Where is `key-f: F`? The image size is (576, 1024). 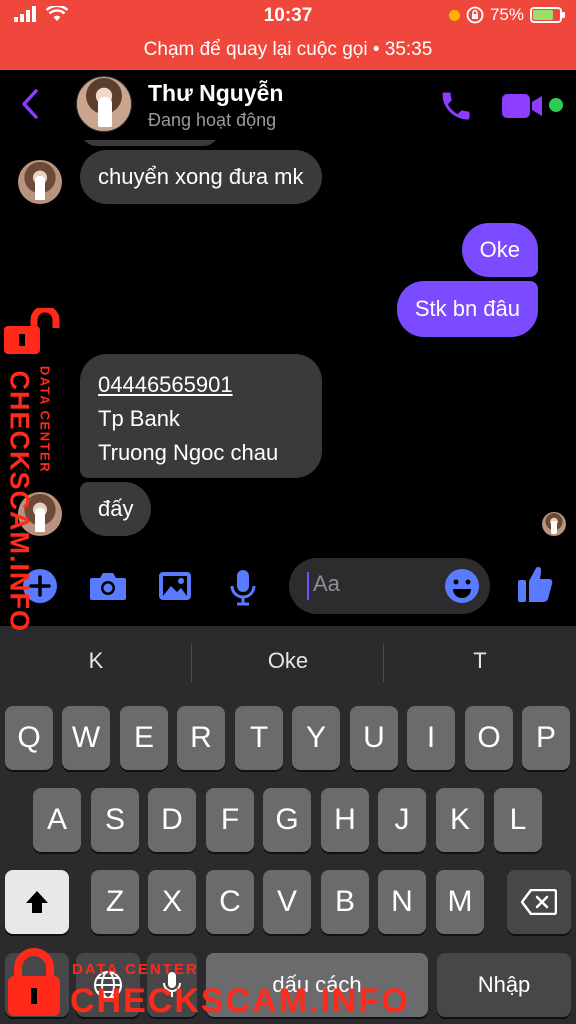
key-f: F is located at coordinates (230, 820).